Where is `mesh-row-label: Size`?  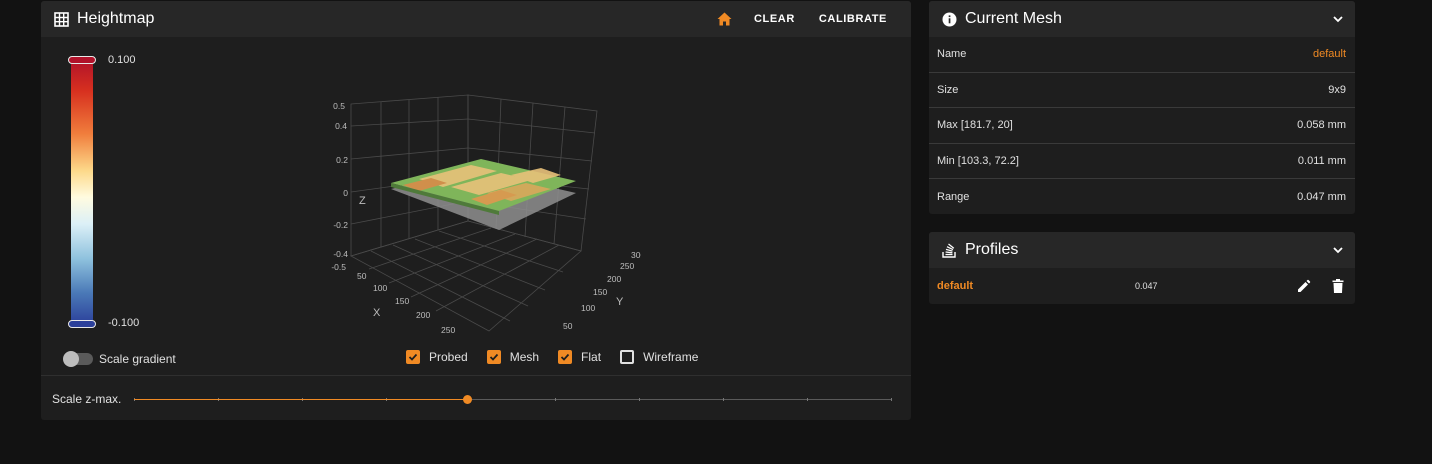
mesh-row-label: Size is located at coordinates (948, 89).